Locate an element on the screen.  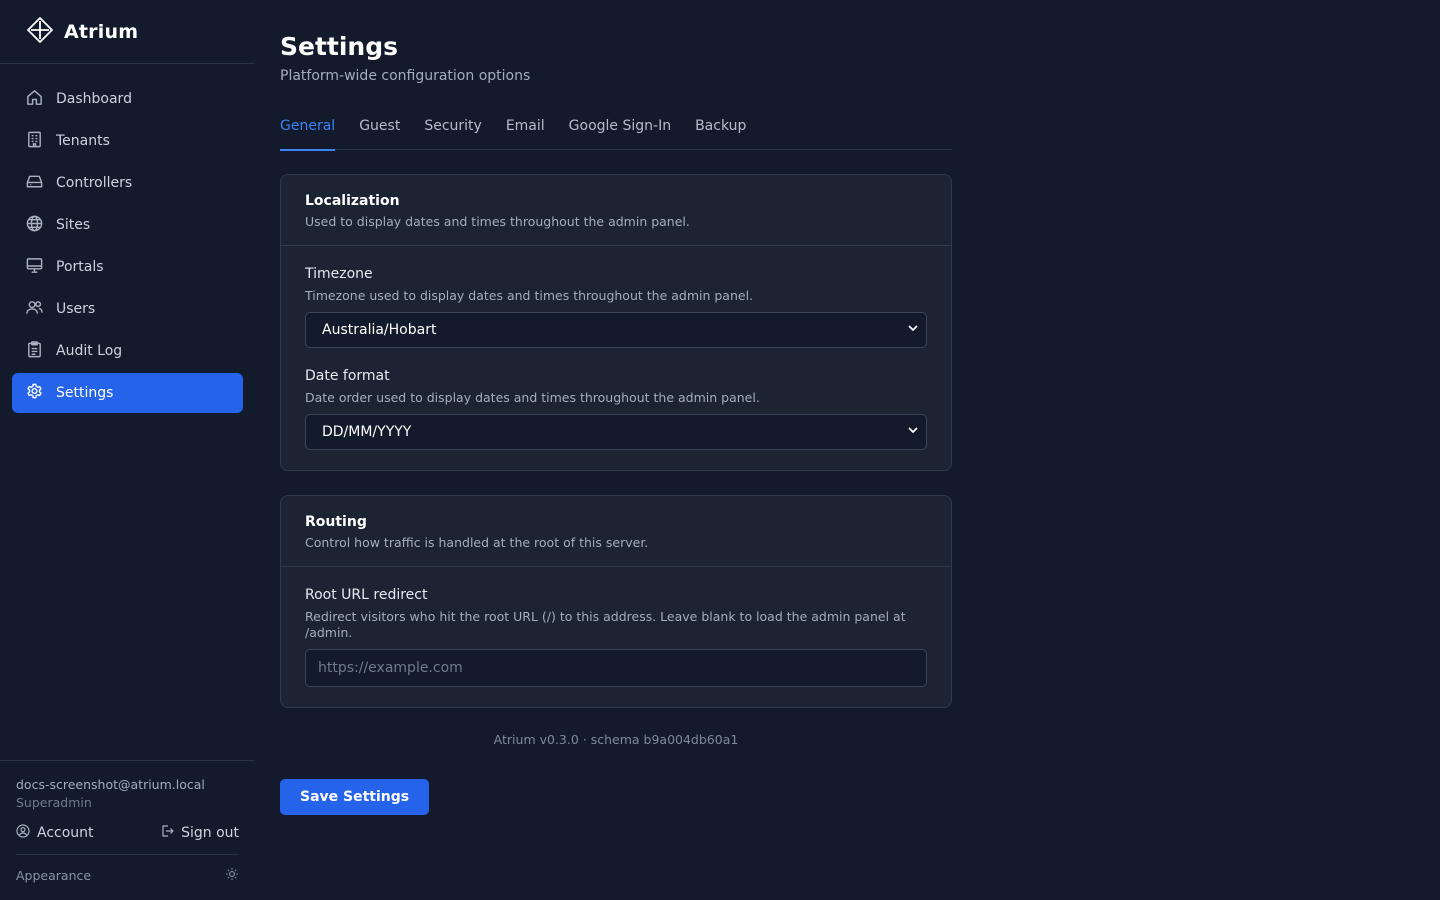
sidebar-item-sites: Sites is located at coordinates (127, 225).